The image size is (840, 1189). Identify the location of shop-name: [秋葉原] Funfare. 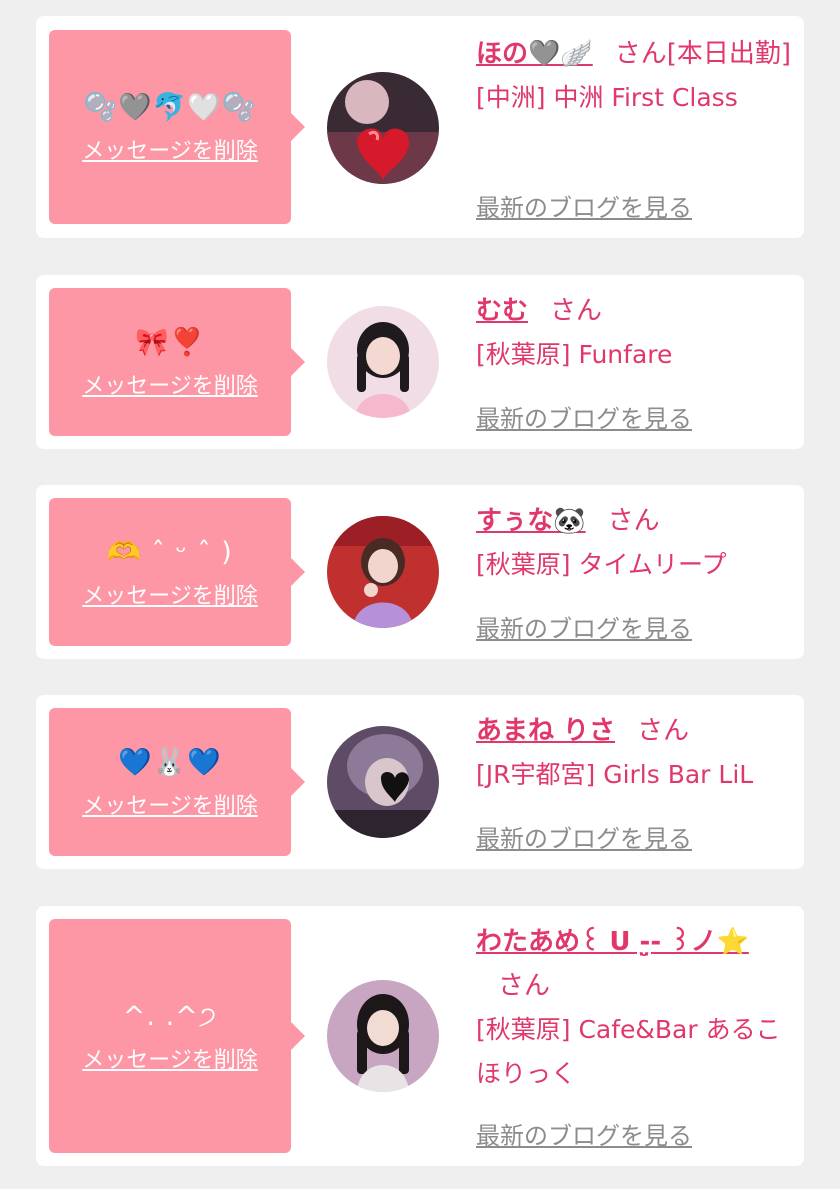
(574, 354).